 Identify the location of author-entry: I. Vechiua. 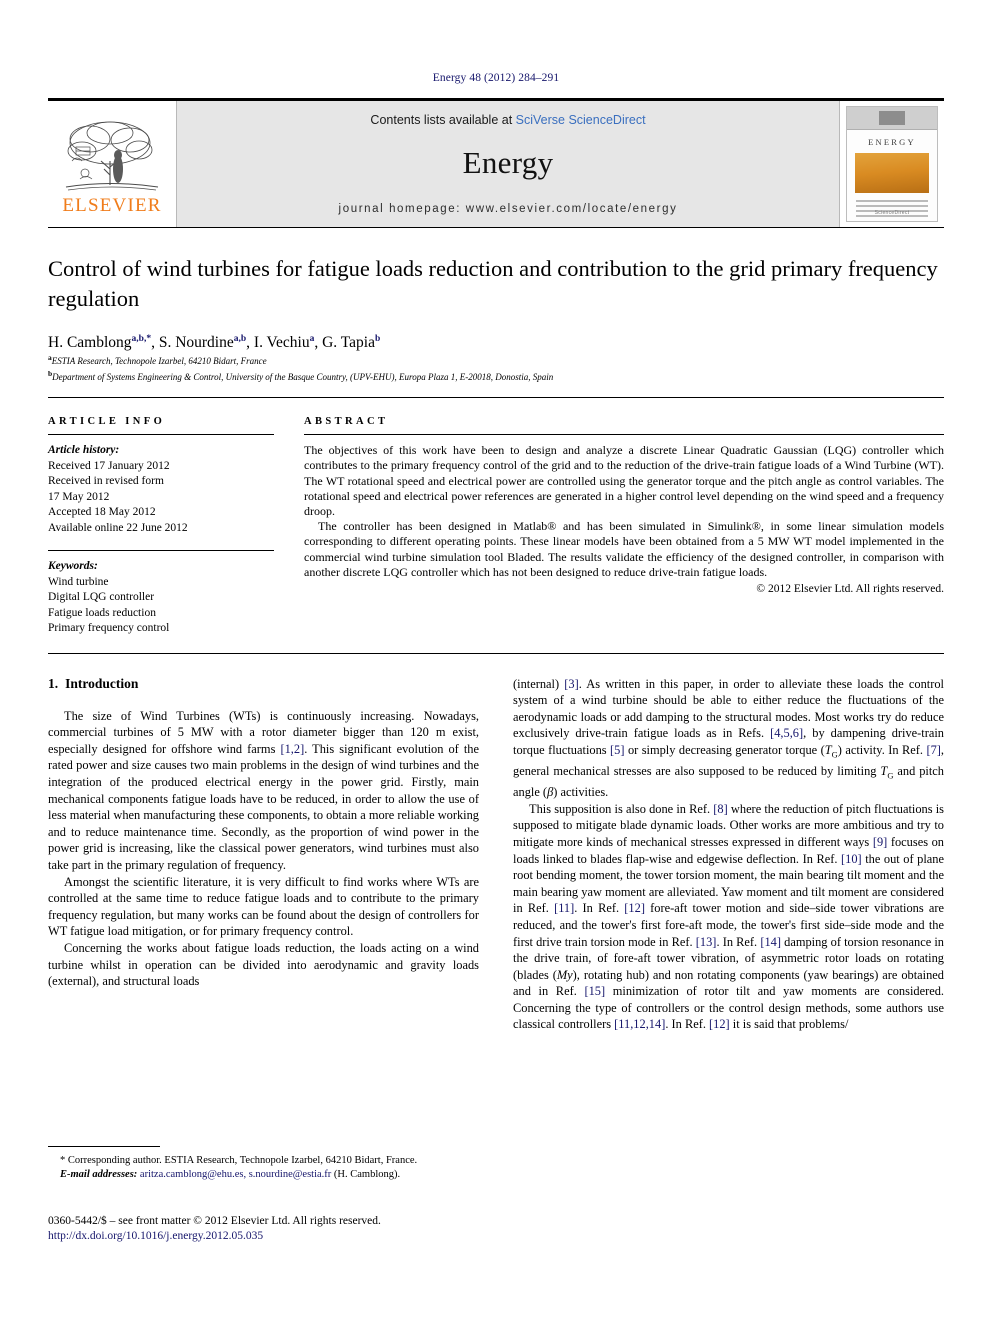
(284, 342).